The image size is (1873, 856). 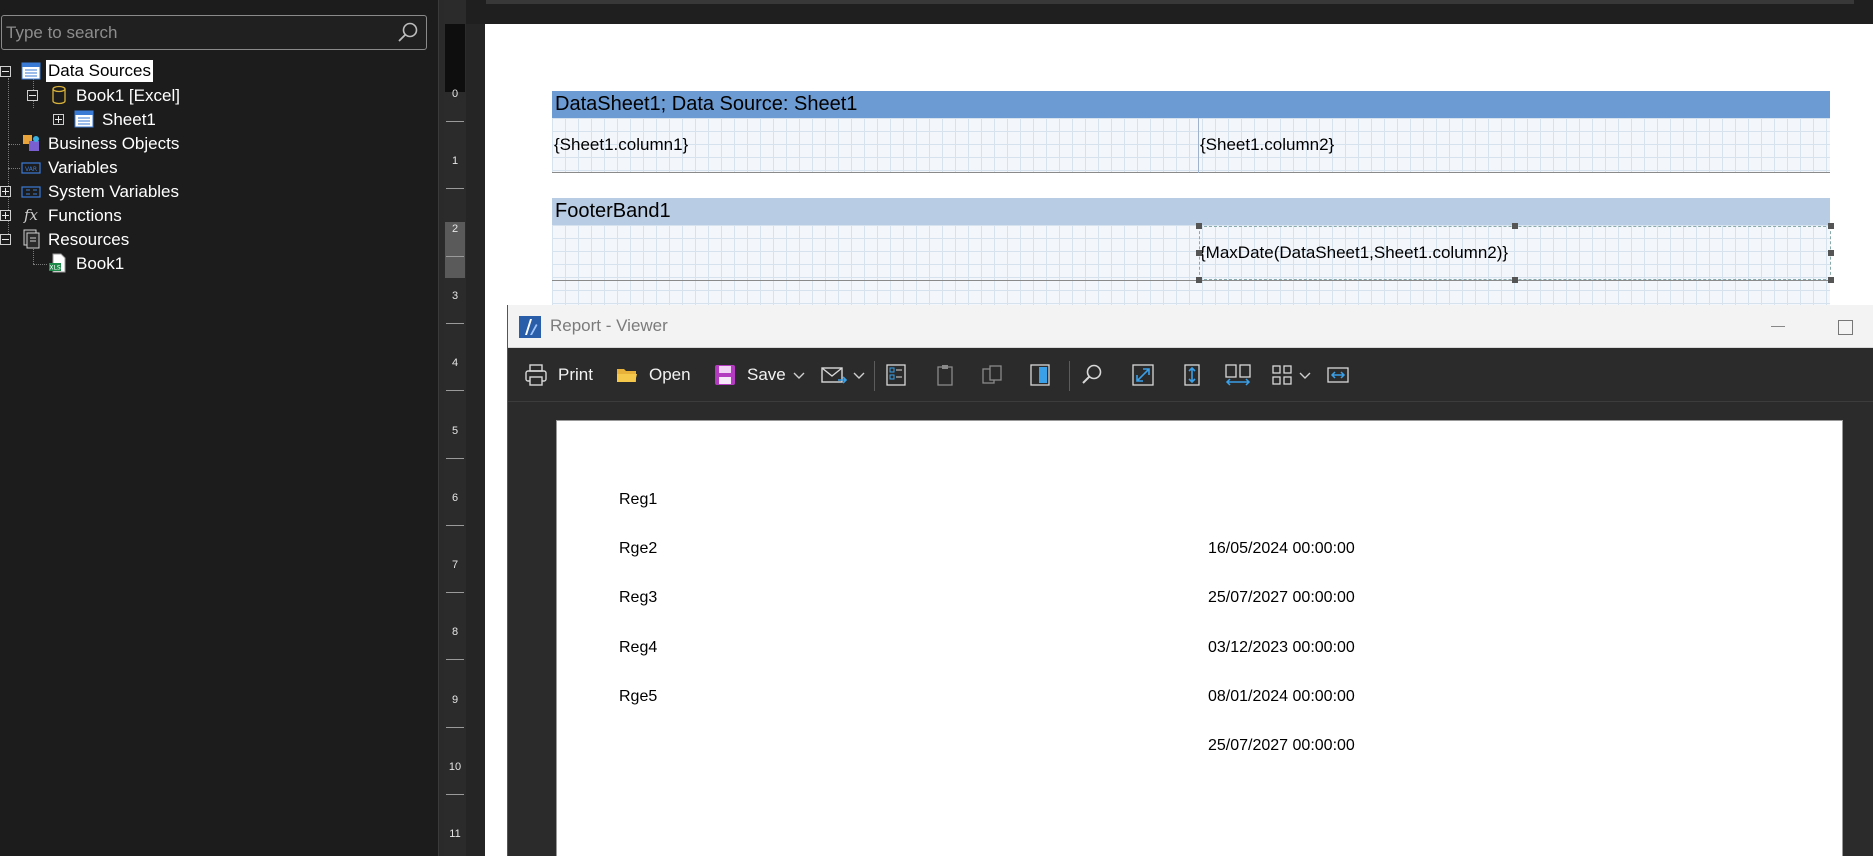 What do you see at coordinates (1190, 326) in the screenshot?
I see `viewer-titlebar: Report - Viewer` at bounding box center [1190, 326].